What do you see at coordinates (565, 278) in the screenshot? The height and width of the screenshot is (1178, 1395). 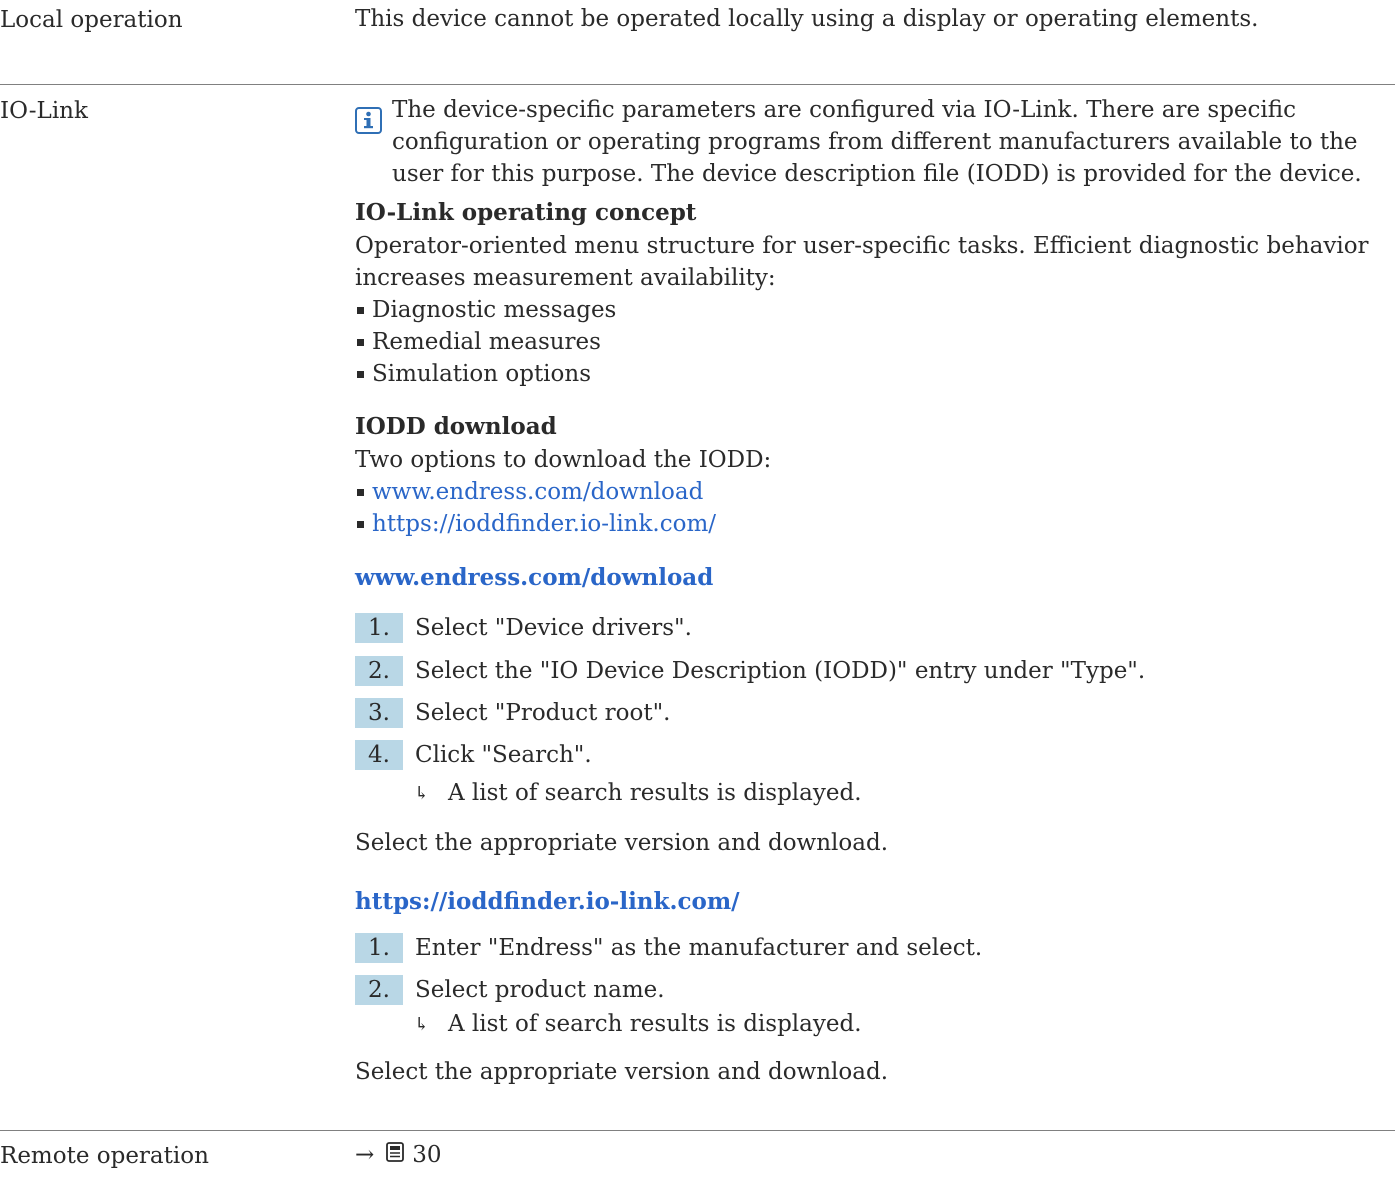 I see `desc-line: increases measurement availability:` at bounding box center [565, 278].